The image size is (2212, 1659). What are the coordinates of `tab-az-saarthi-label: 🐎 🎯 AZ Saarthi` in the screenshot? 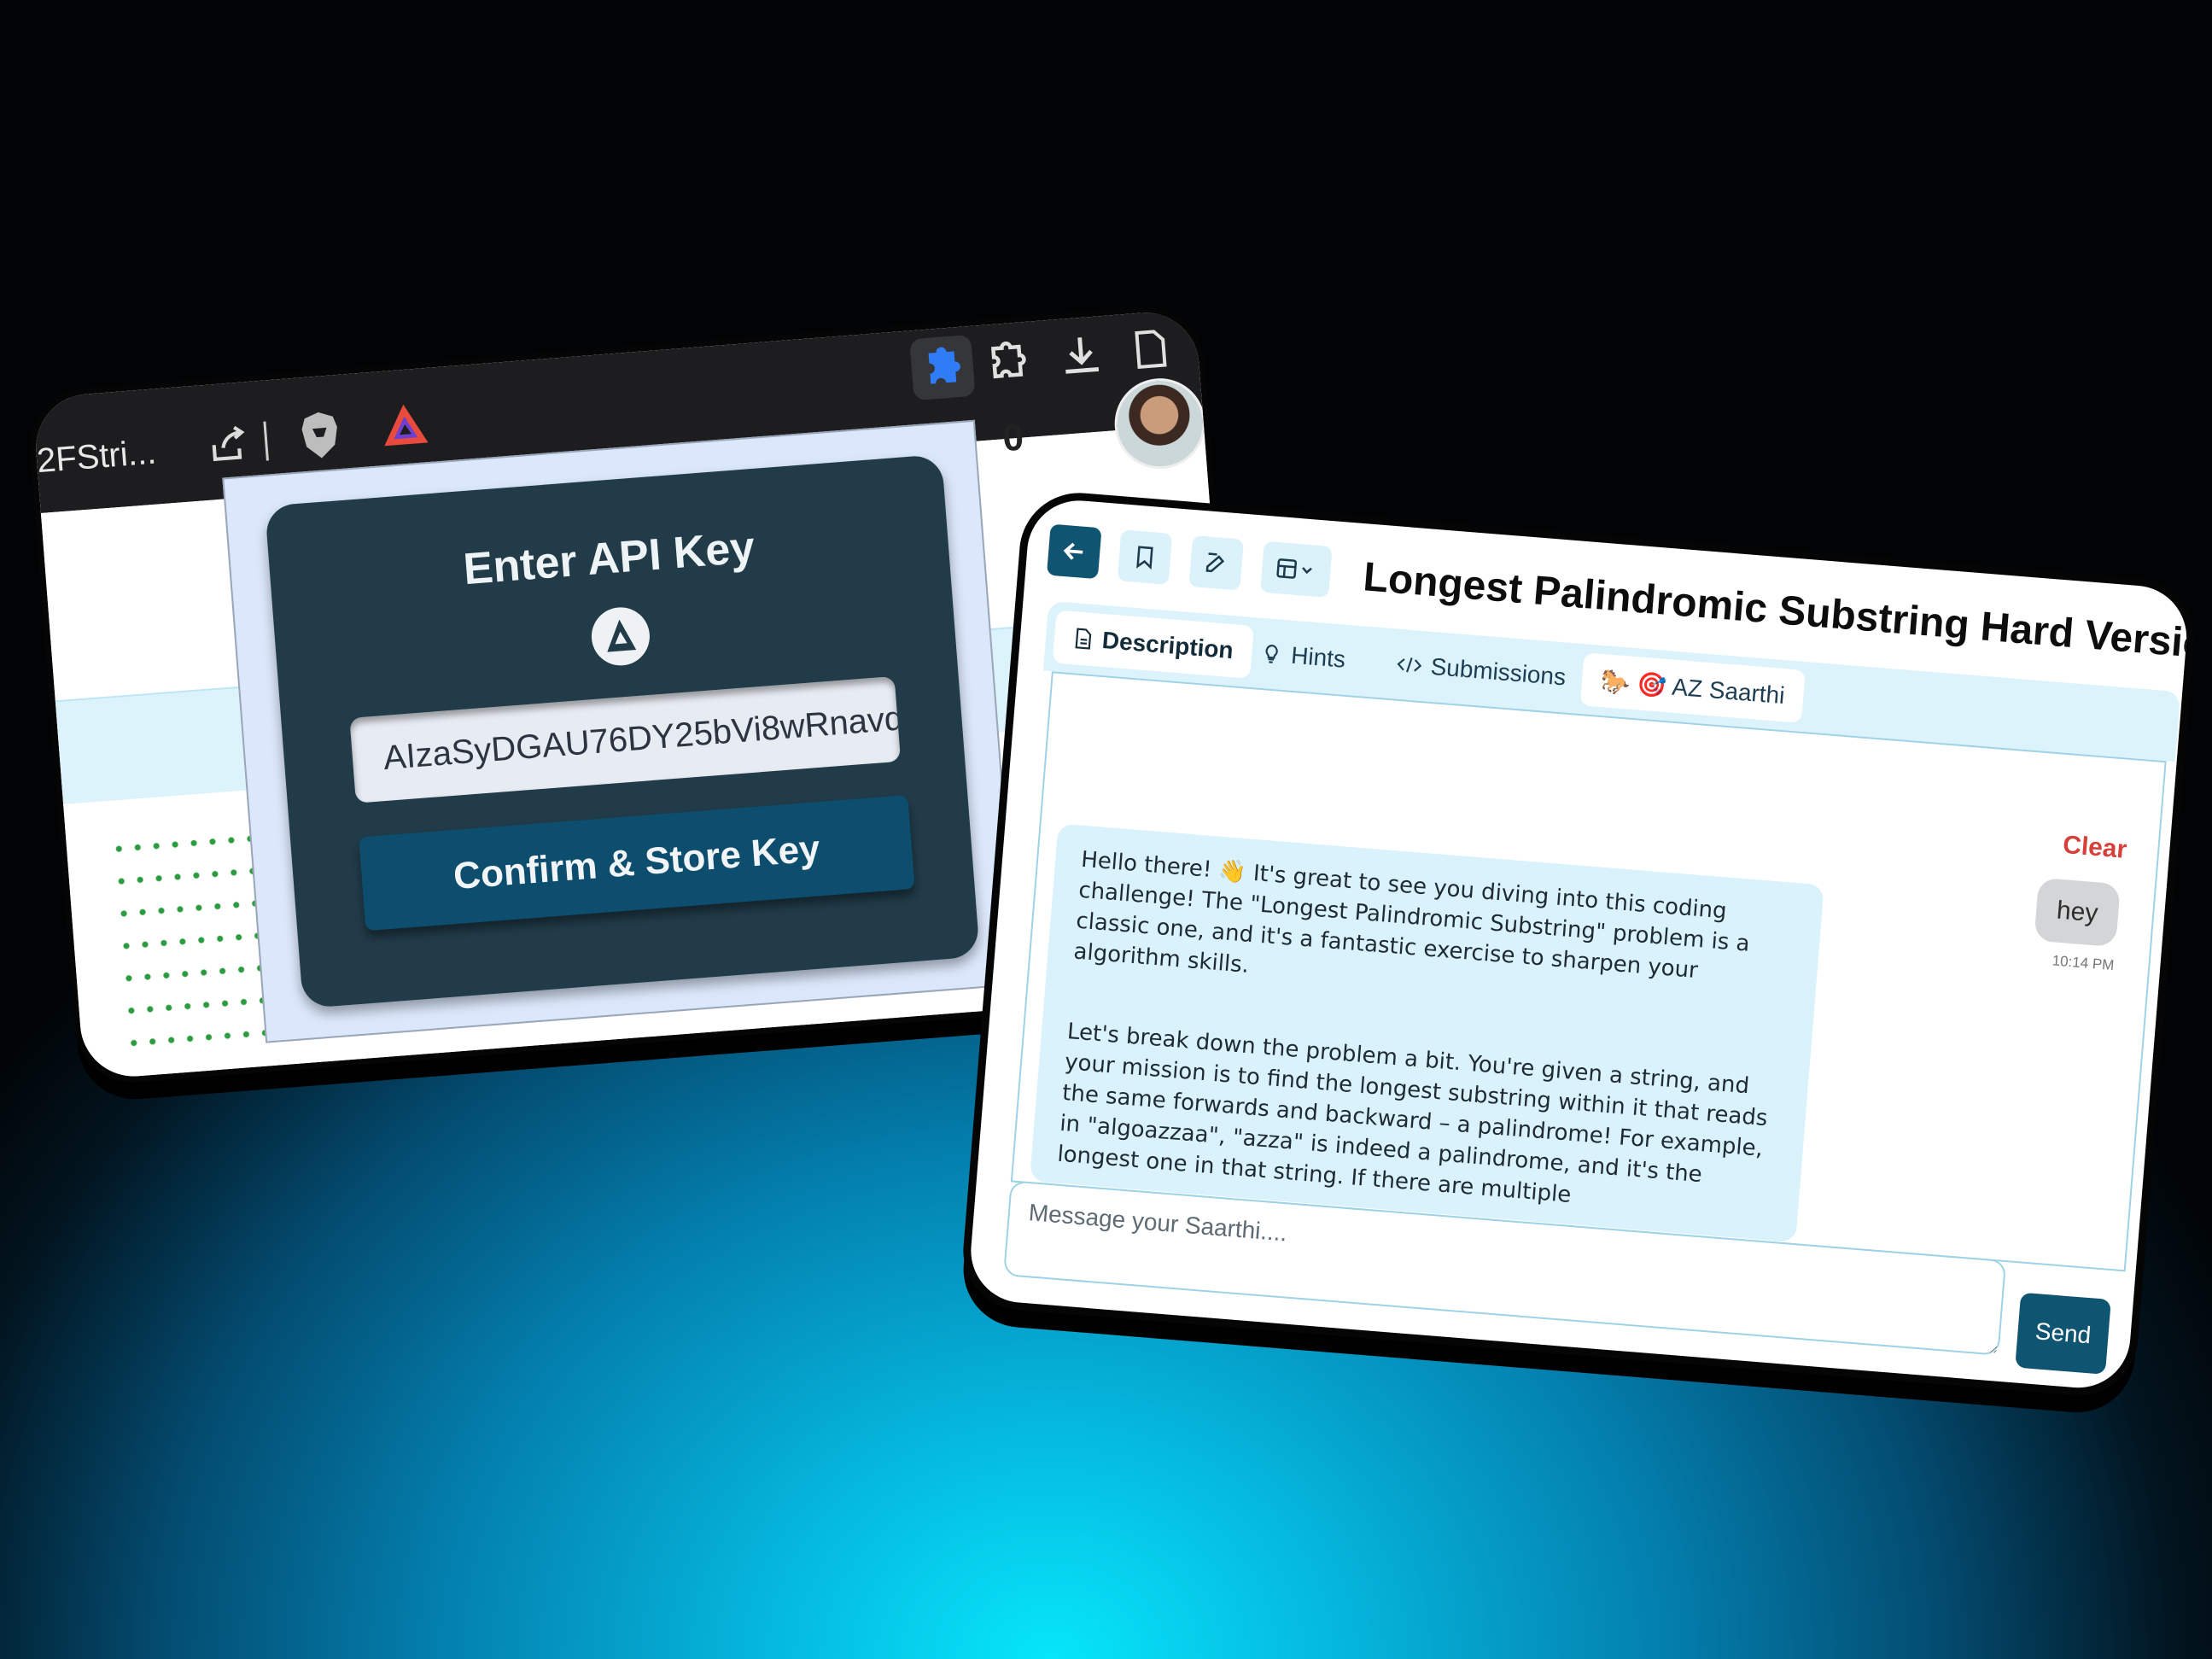 It's located at (1693, 688).